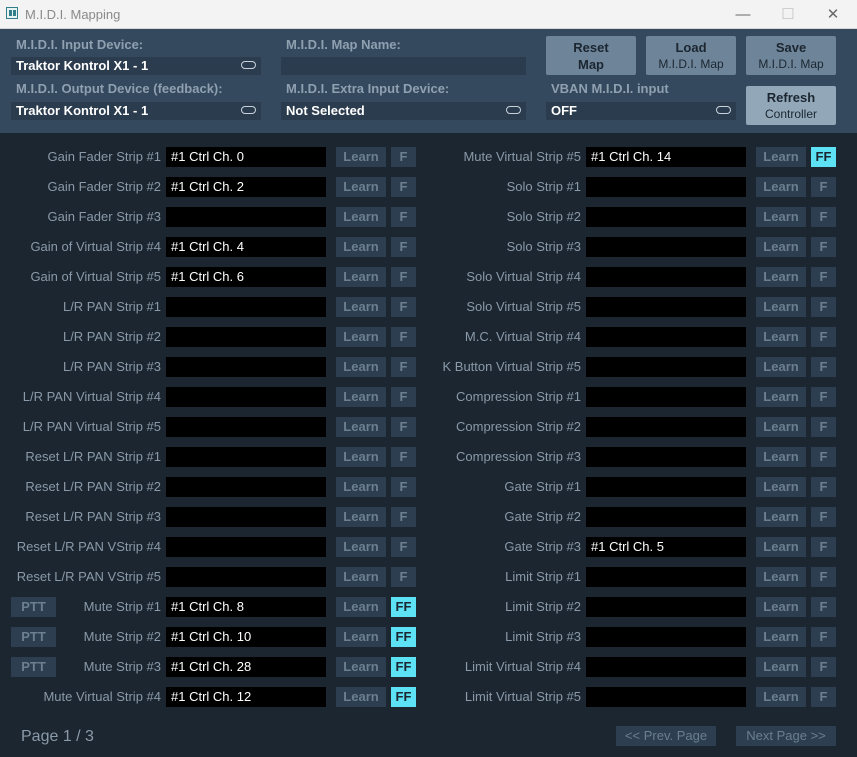  Describe the element at coordinates (564, 110) in the screenshot. I see `vban-value: OFF` at that location.